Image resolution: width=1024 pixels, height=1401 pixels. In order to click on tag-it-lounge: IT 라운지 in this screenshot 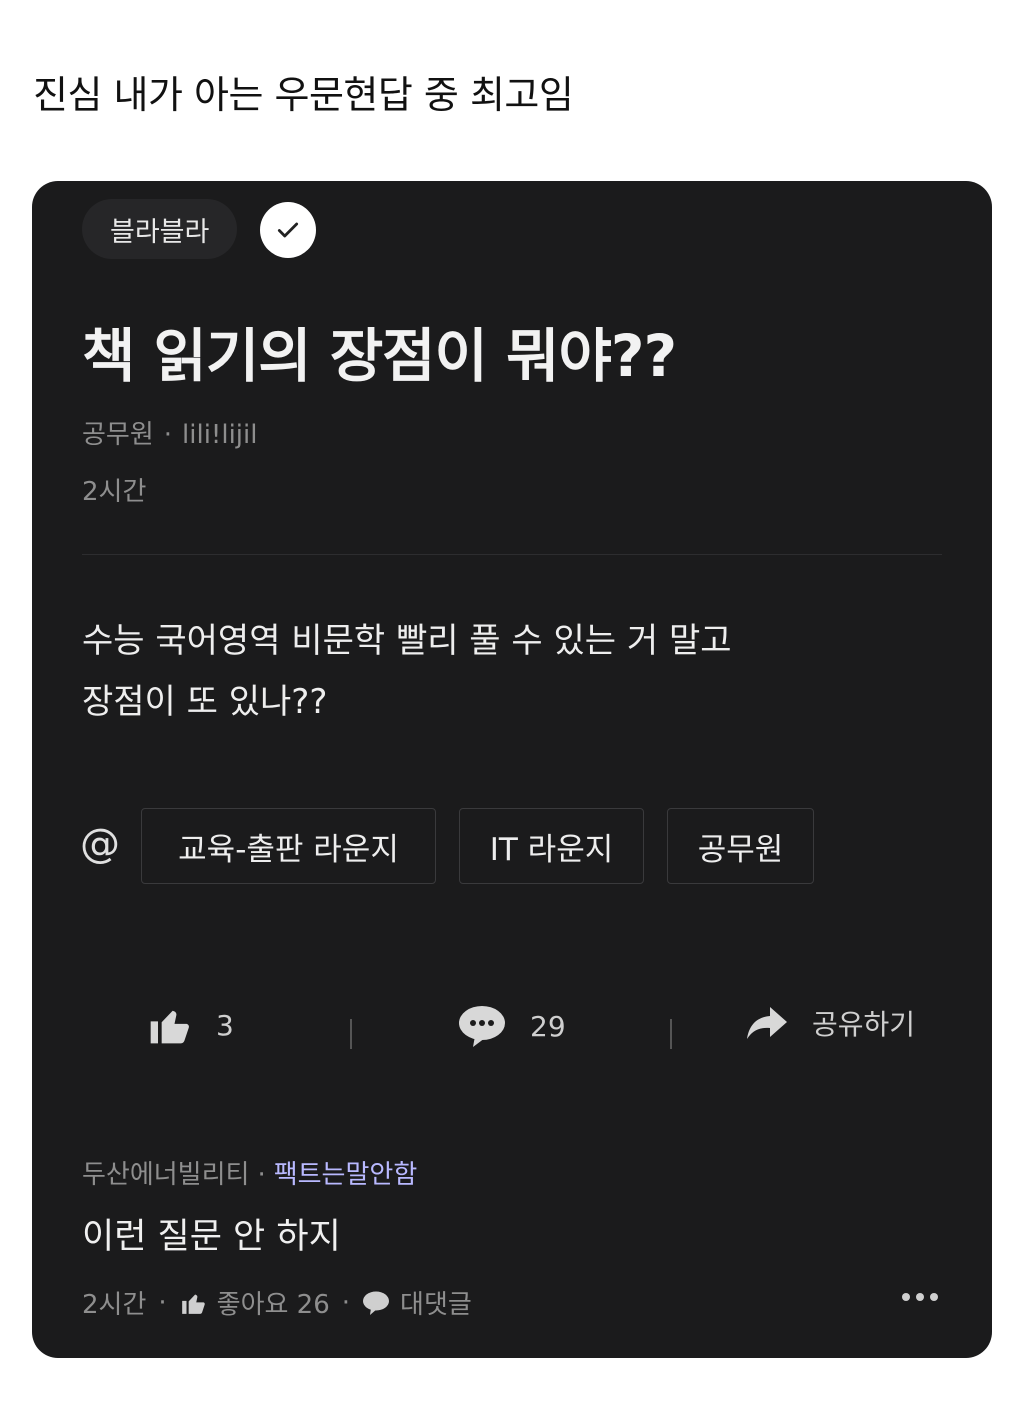, I will do `click(551, 846)`.